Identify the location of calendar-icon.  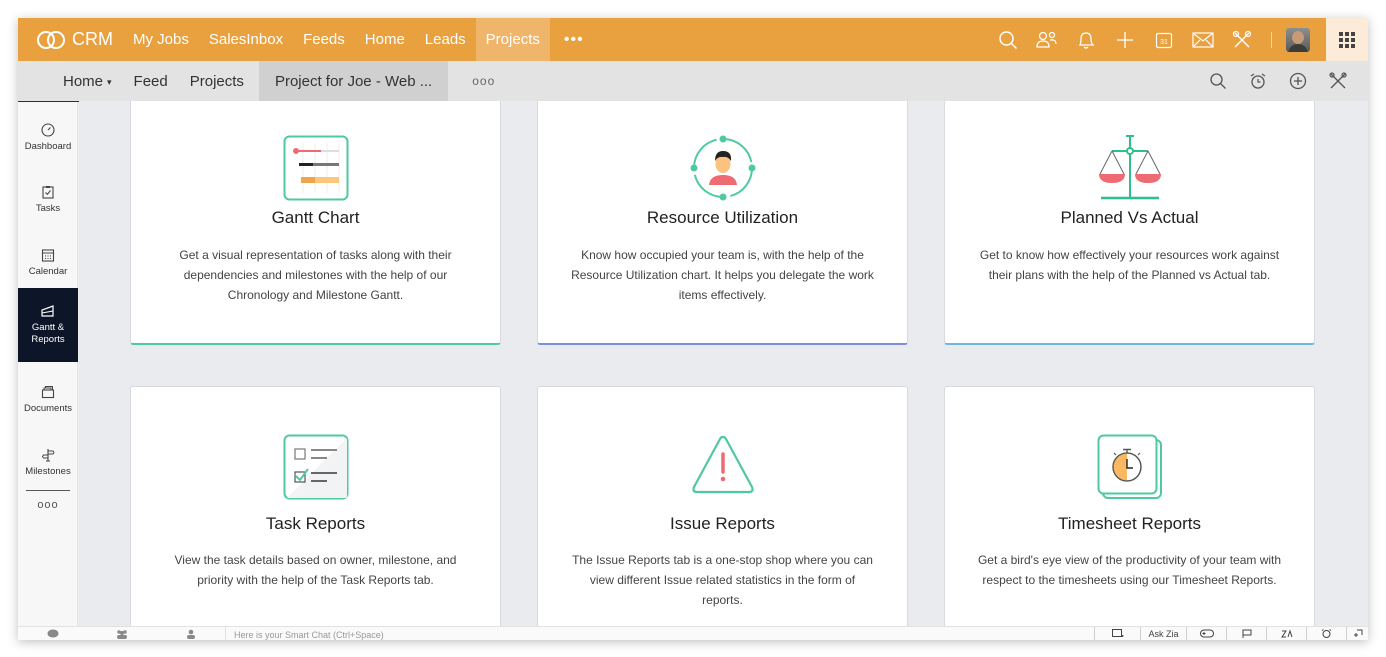
(48, 255).